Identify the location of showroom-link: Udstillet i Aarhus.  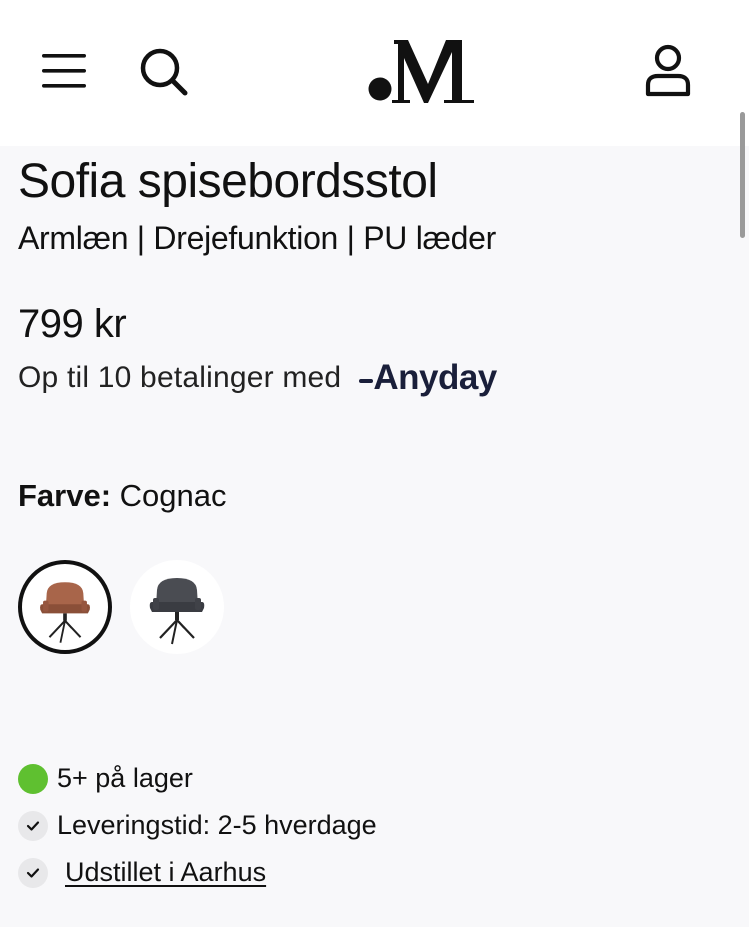
(165, 872).